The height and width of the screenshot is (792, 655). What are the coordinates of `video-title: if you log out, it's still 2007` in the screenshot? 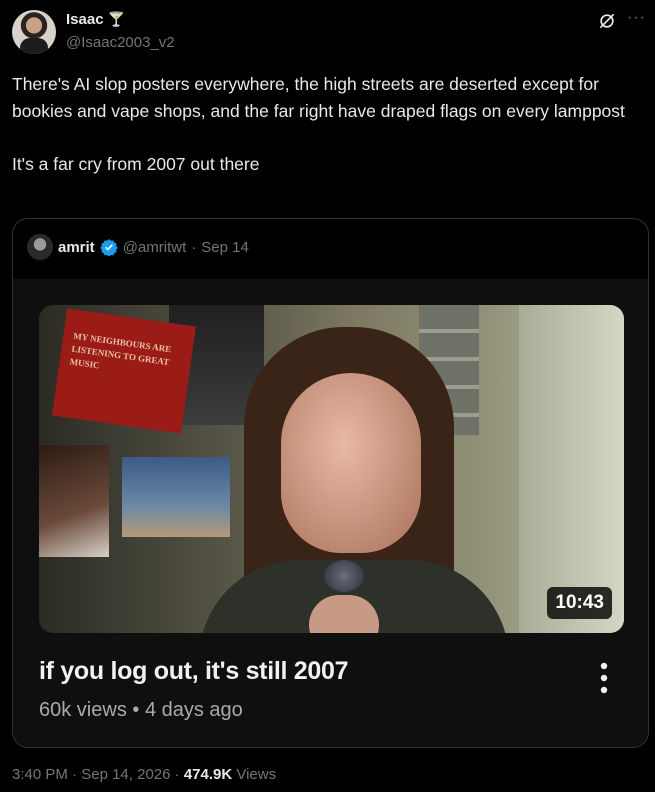 It's located at (194, 671).